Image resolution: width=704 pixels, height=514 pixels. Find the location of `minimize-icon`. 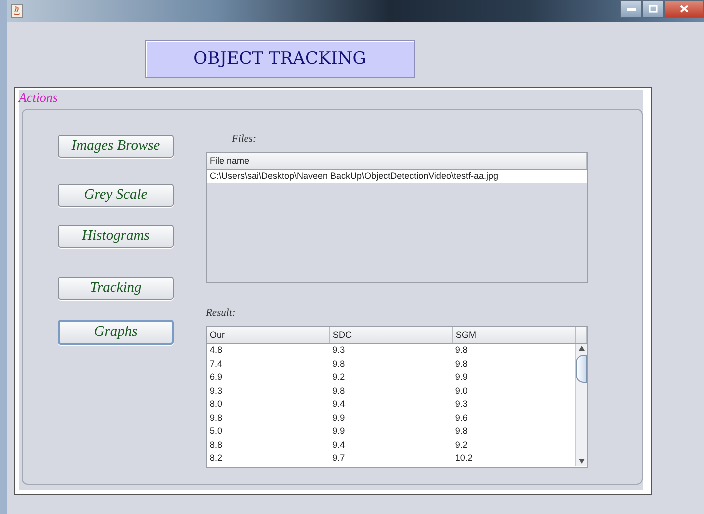

minimize-icon is located at coordinates (631, 9).